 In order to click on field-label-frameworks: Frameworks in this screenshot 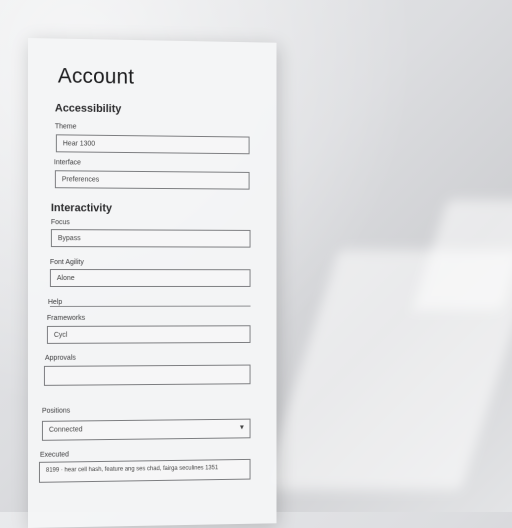, I will do `click(66, 318)`.